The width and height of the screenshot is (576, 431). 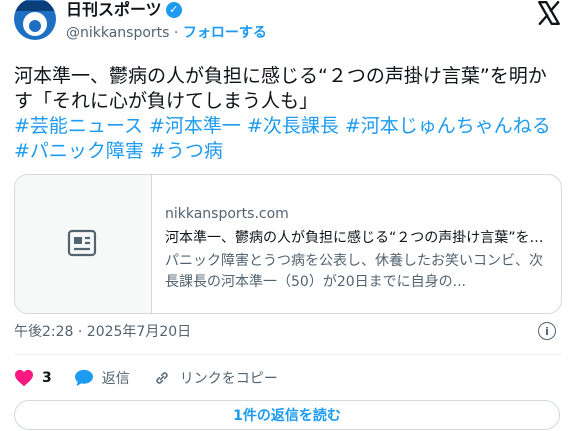 I want to click on follow-button: フォローする, so click(x=225, y=33).